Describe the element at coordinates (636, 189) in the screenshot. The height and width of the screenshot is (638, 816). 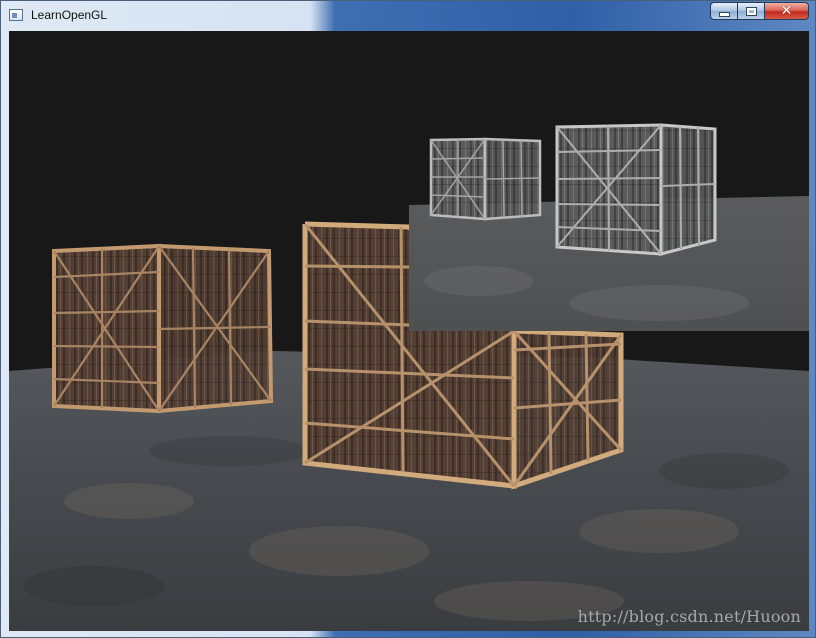
I see `inset-right-crate` at that location.